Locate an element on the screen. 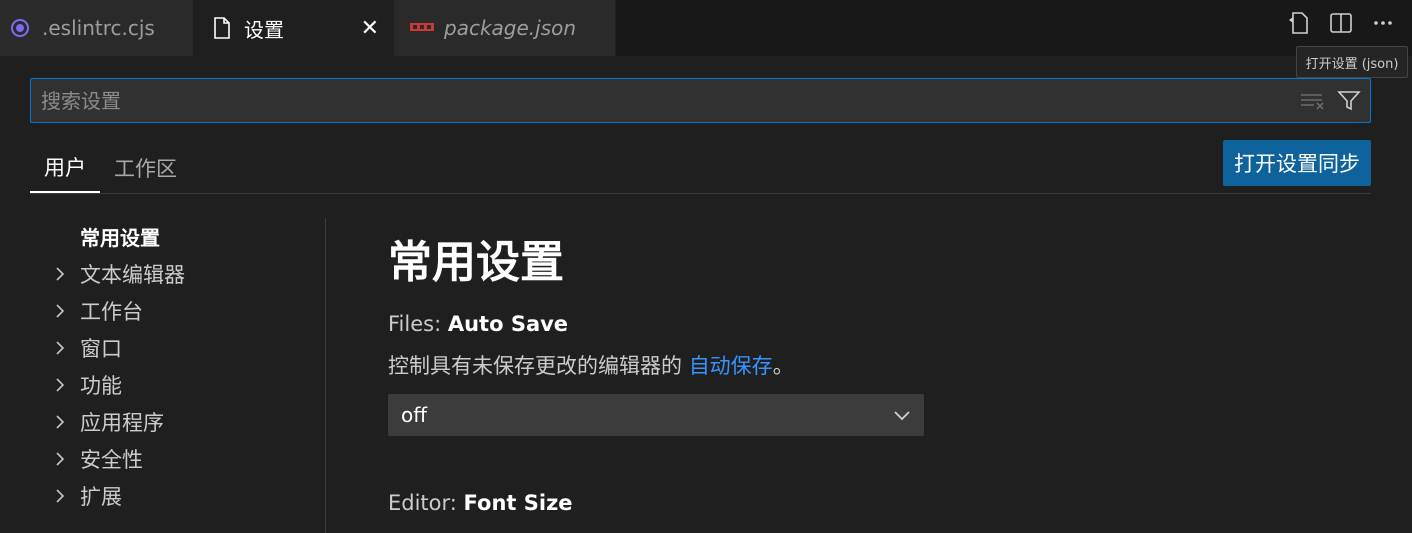 The width and height of the screenshot is (1412, 533). toc-label: 窗口 is located at coordinates (101, 348).